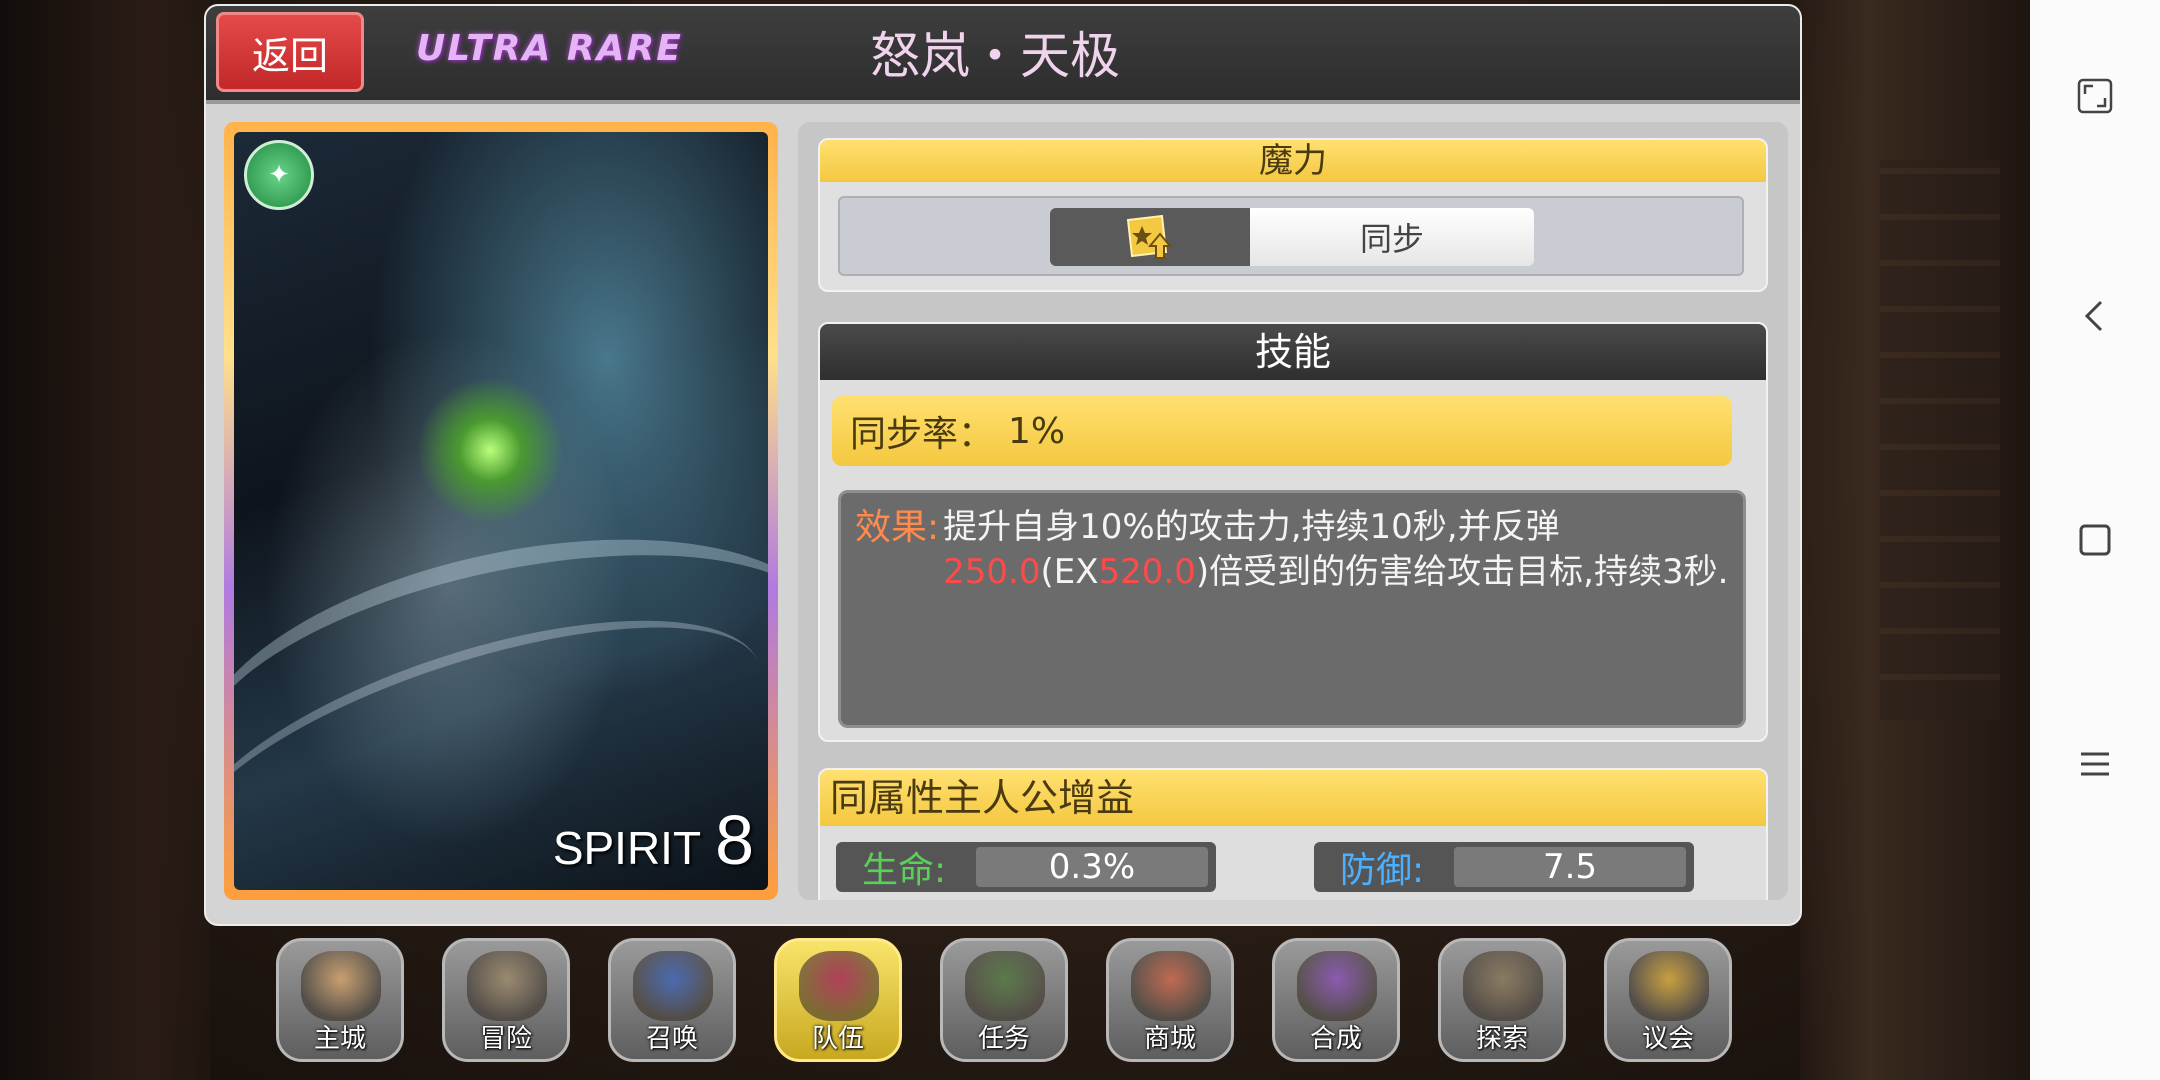 This screenshot has height=1080, width=2160. I want to click on background-bookshelf, so click(1940, 440).